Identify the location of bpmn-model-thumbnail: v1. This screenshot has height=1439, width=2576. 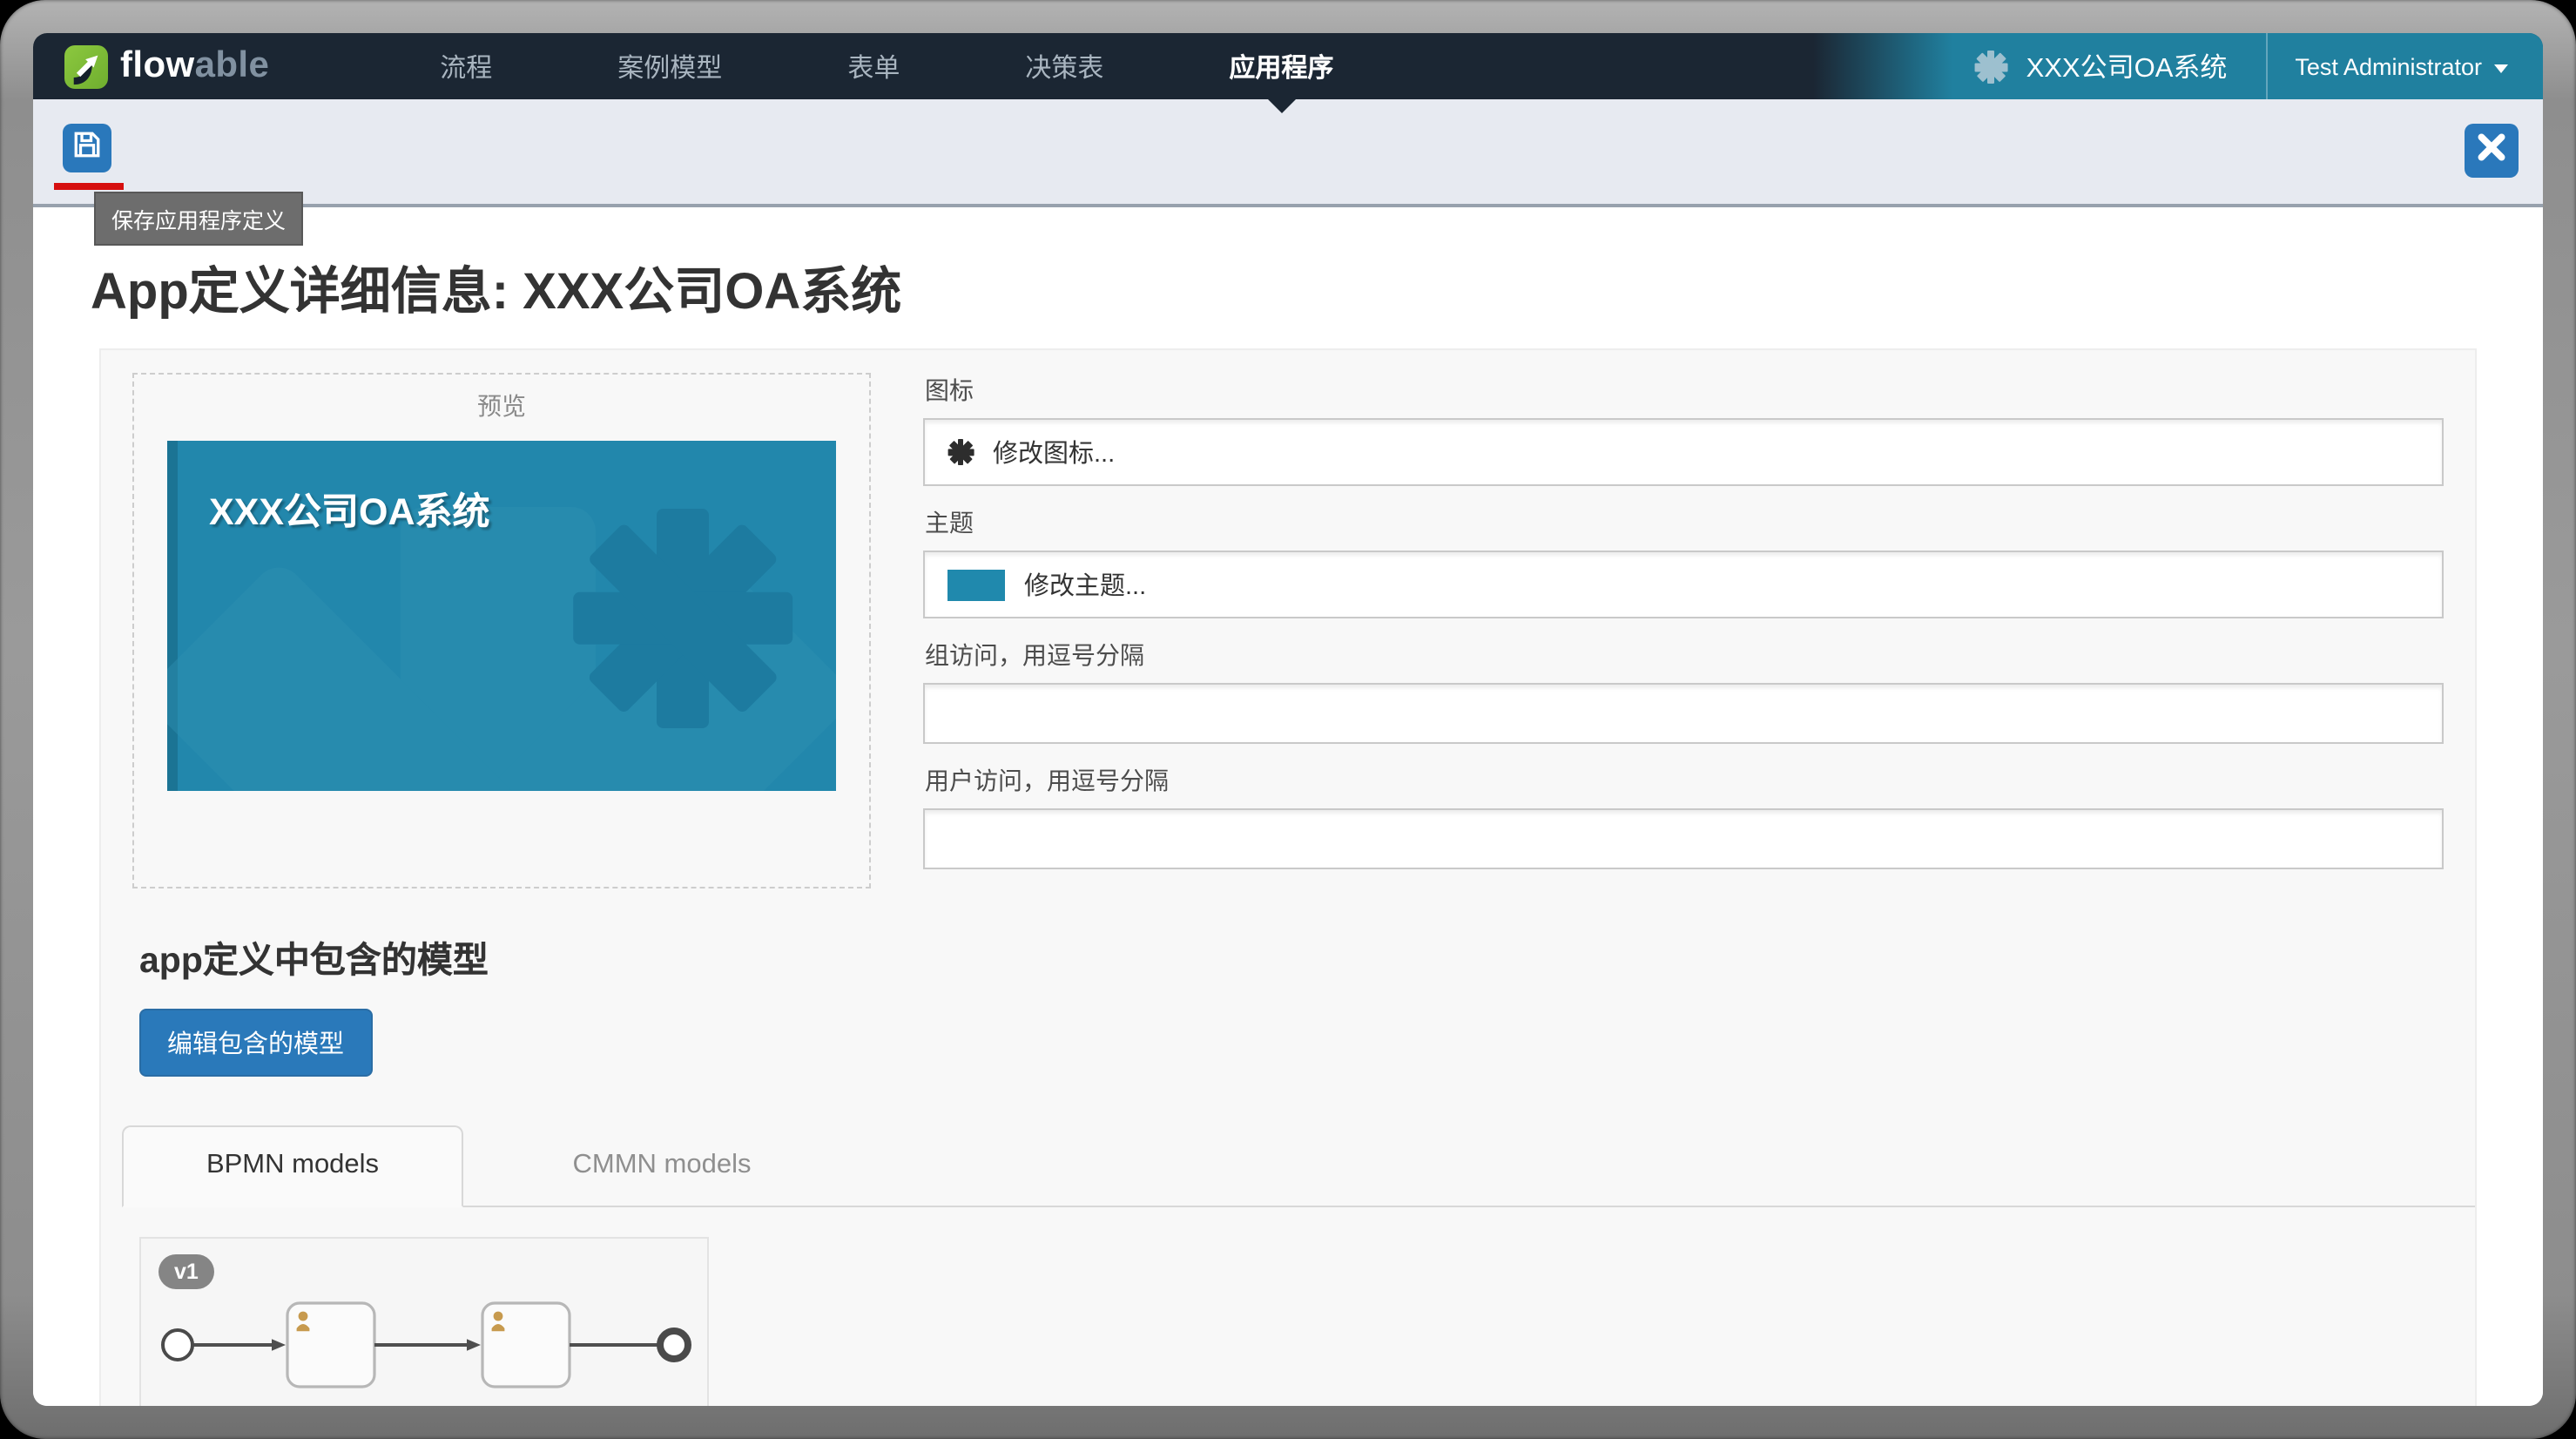
(424, 1323).